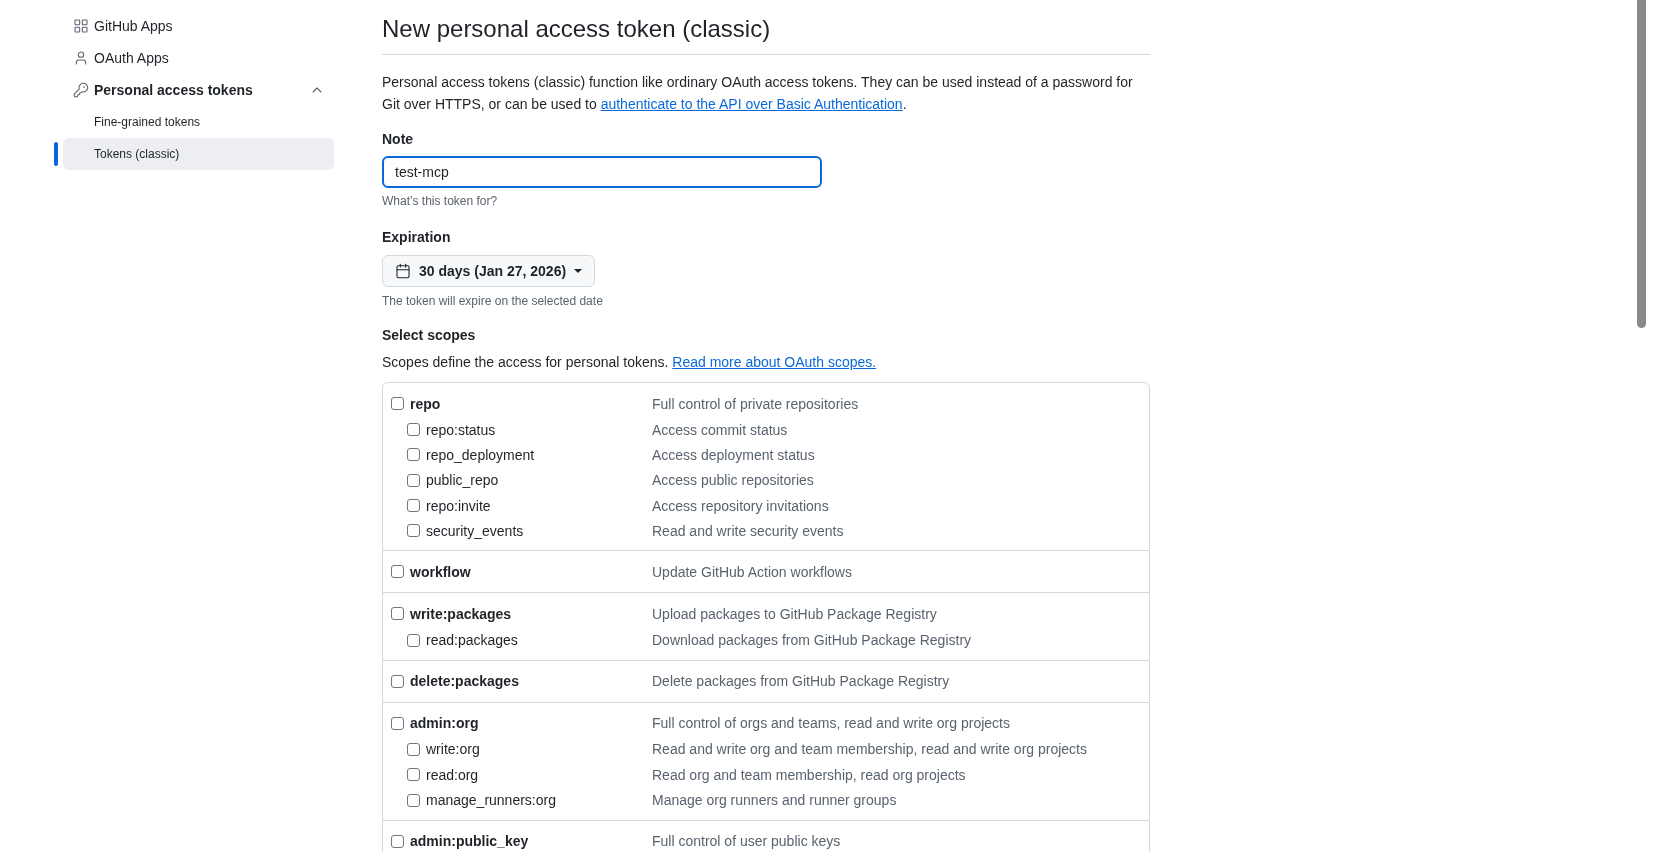 The height and width of the screenshot is (852, 1653). Describe the element at coordinates (81, 58) in the screenshot. I see `person-icon` at that location.